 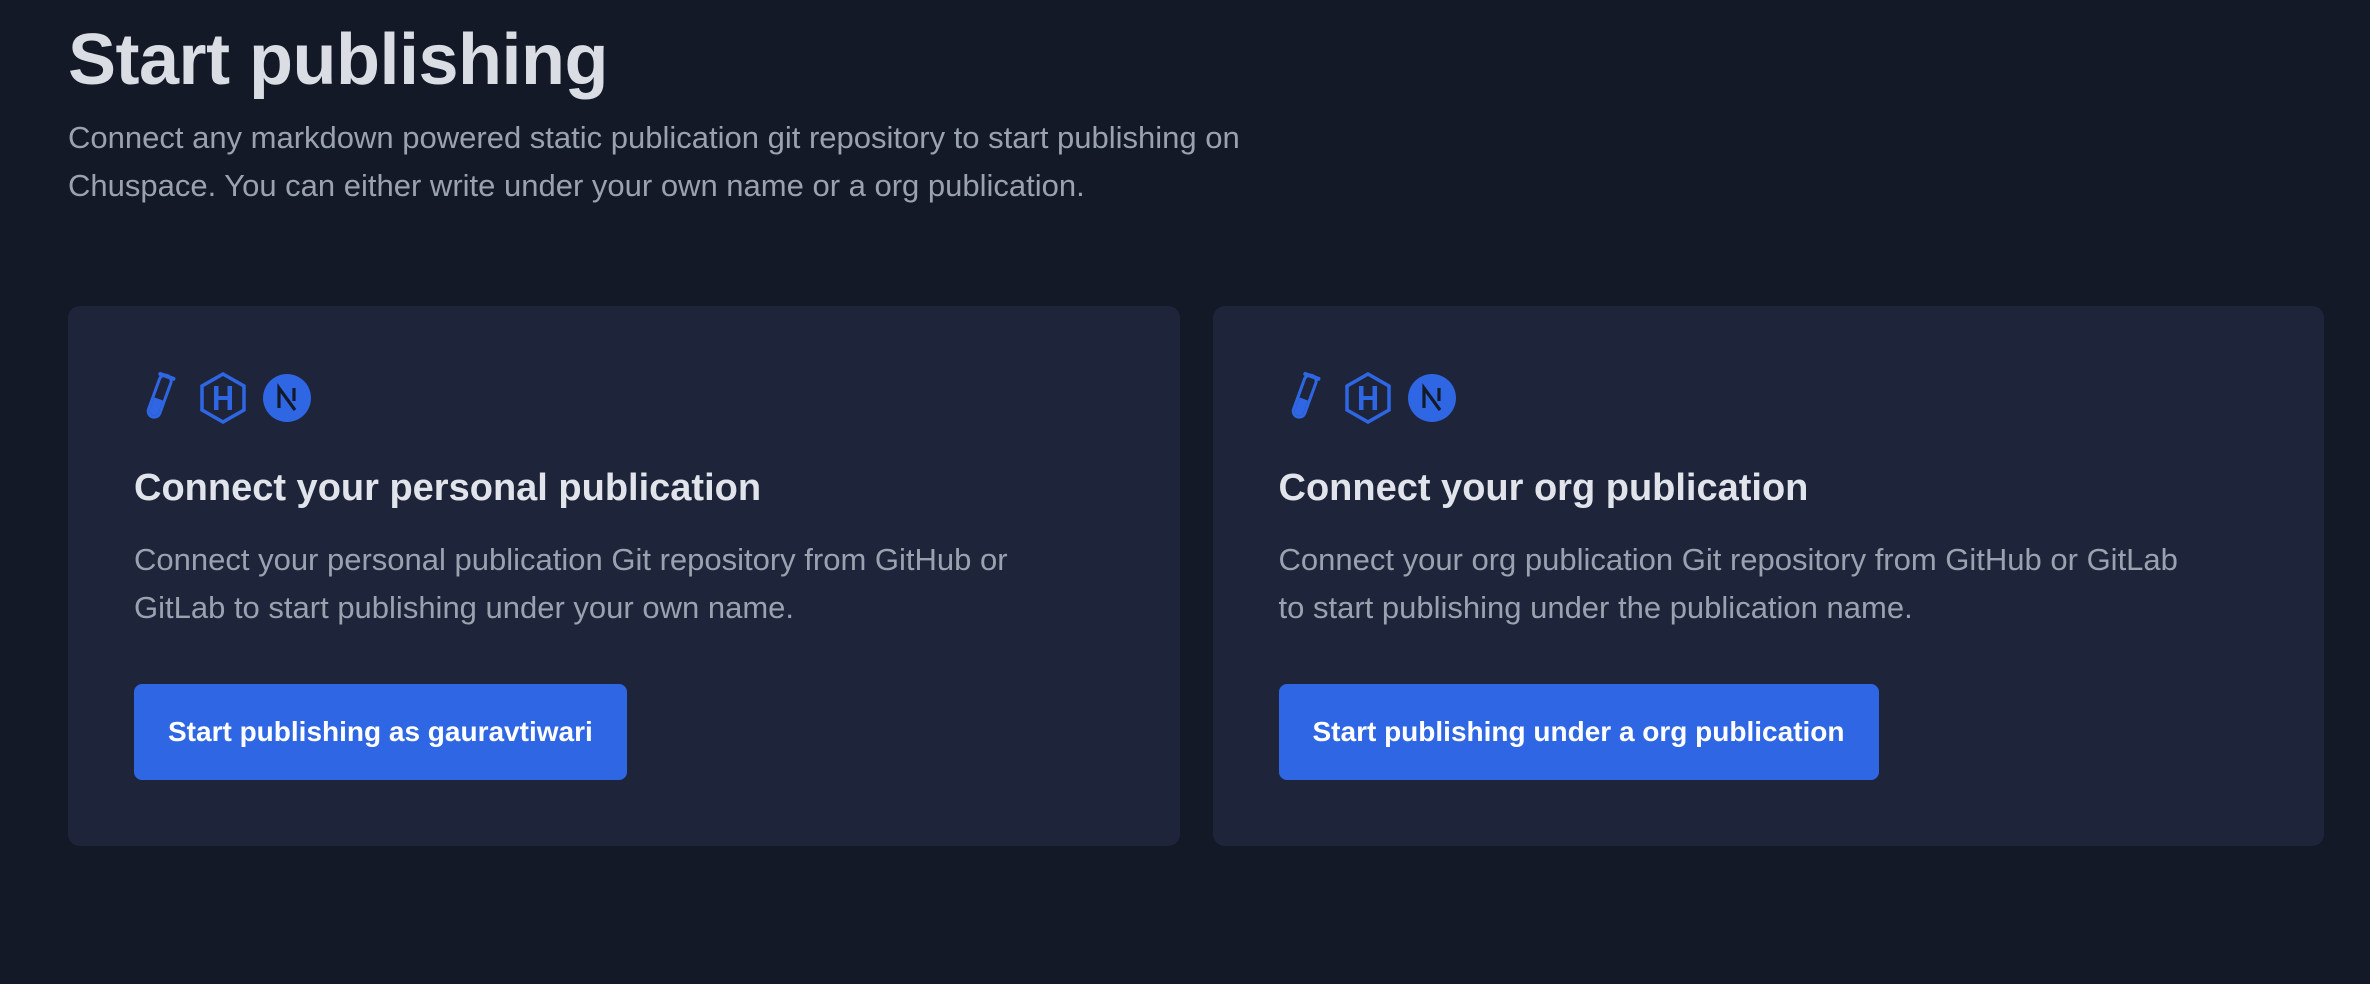 What do you see at coordinates (380, 732) in the screenshot?
I see `start-publishing-personal-button: Start publishing as gauravtiwari` at bounding box center [380, 732].